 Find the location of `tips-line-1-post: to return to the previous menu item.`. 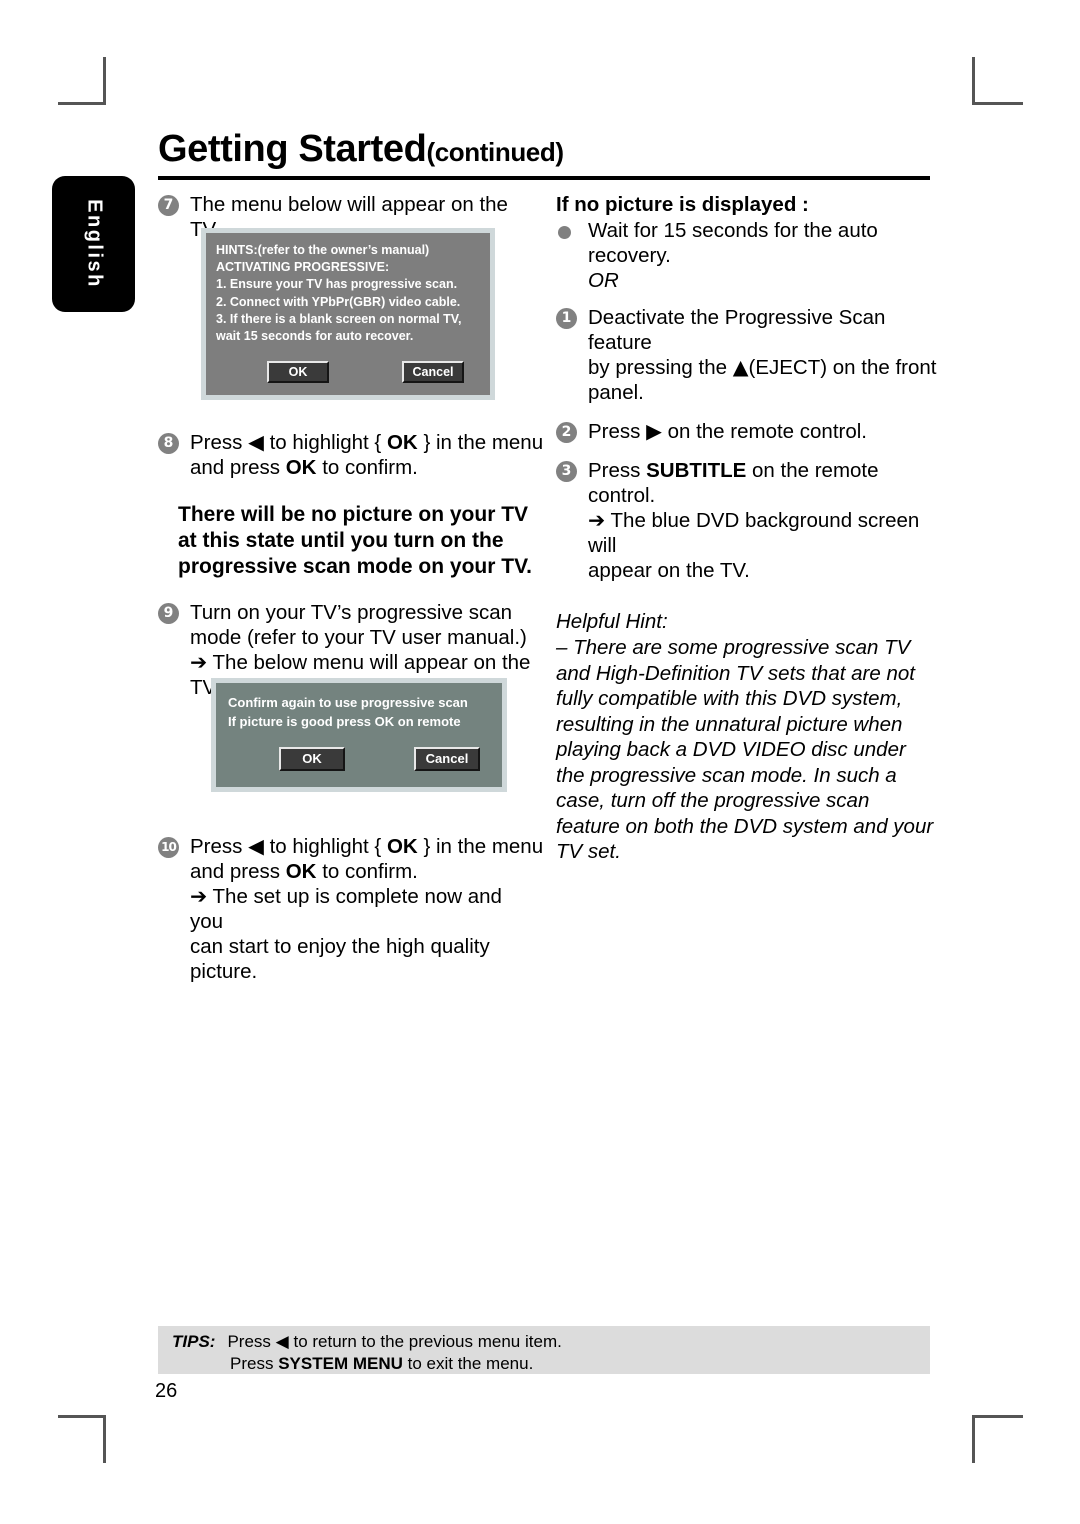

tips-line-1-post: to return to the previous menu item. is located at coordinates (427, 1341).